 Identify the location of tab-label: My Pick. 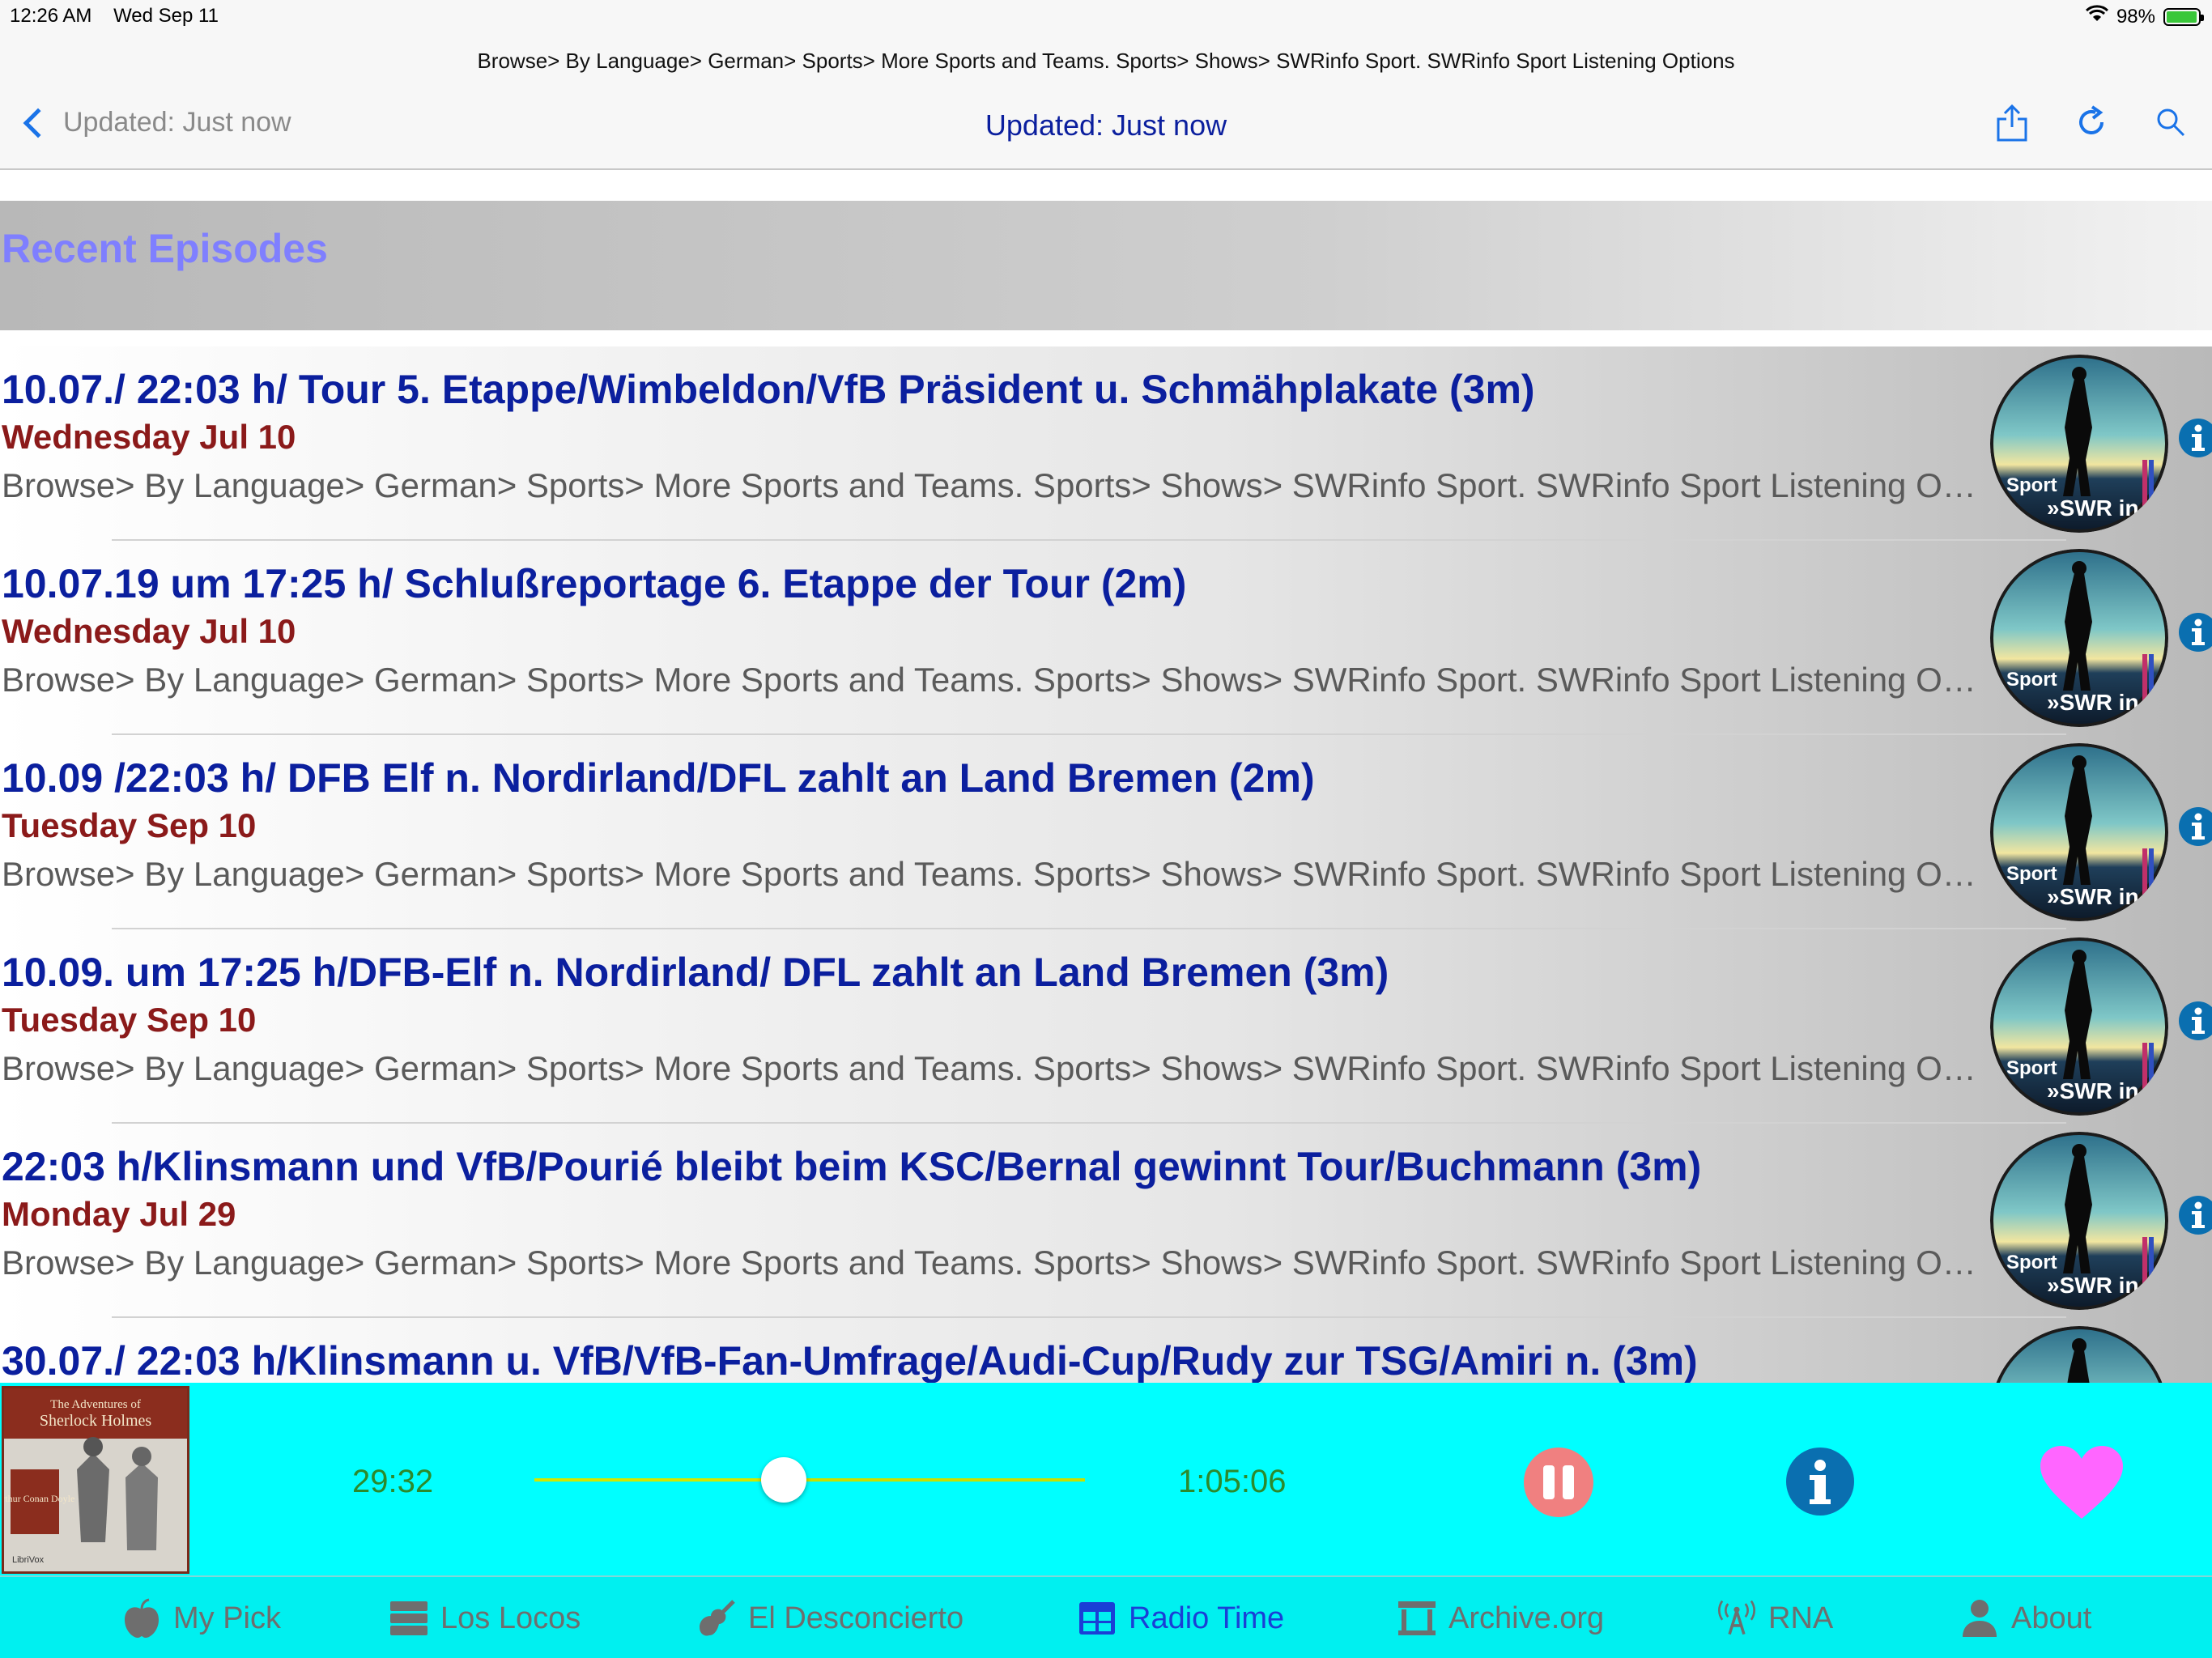
(227, 1618).